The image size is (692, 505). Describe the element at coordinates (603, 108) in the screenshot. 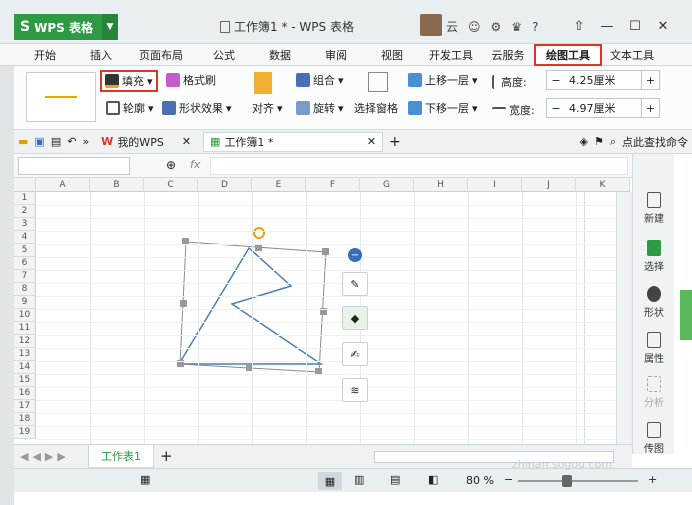

I see `width-input: 4.97厘米` at that location.